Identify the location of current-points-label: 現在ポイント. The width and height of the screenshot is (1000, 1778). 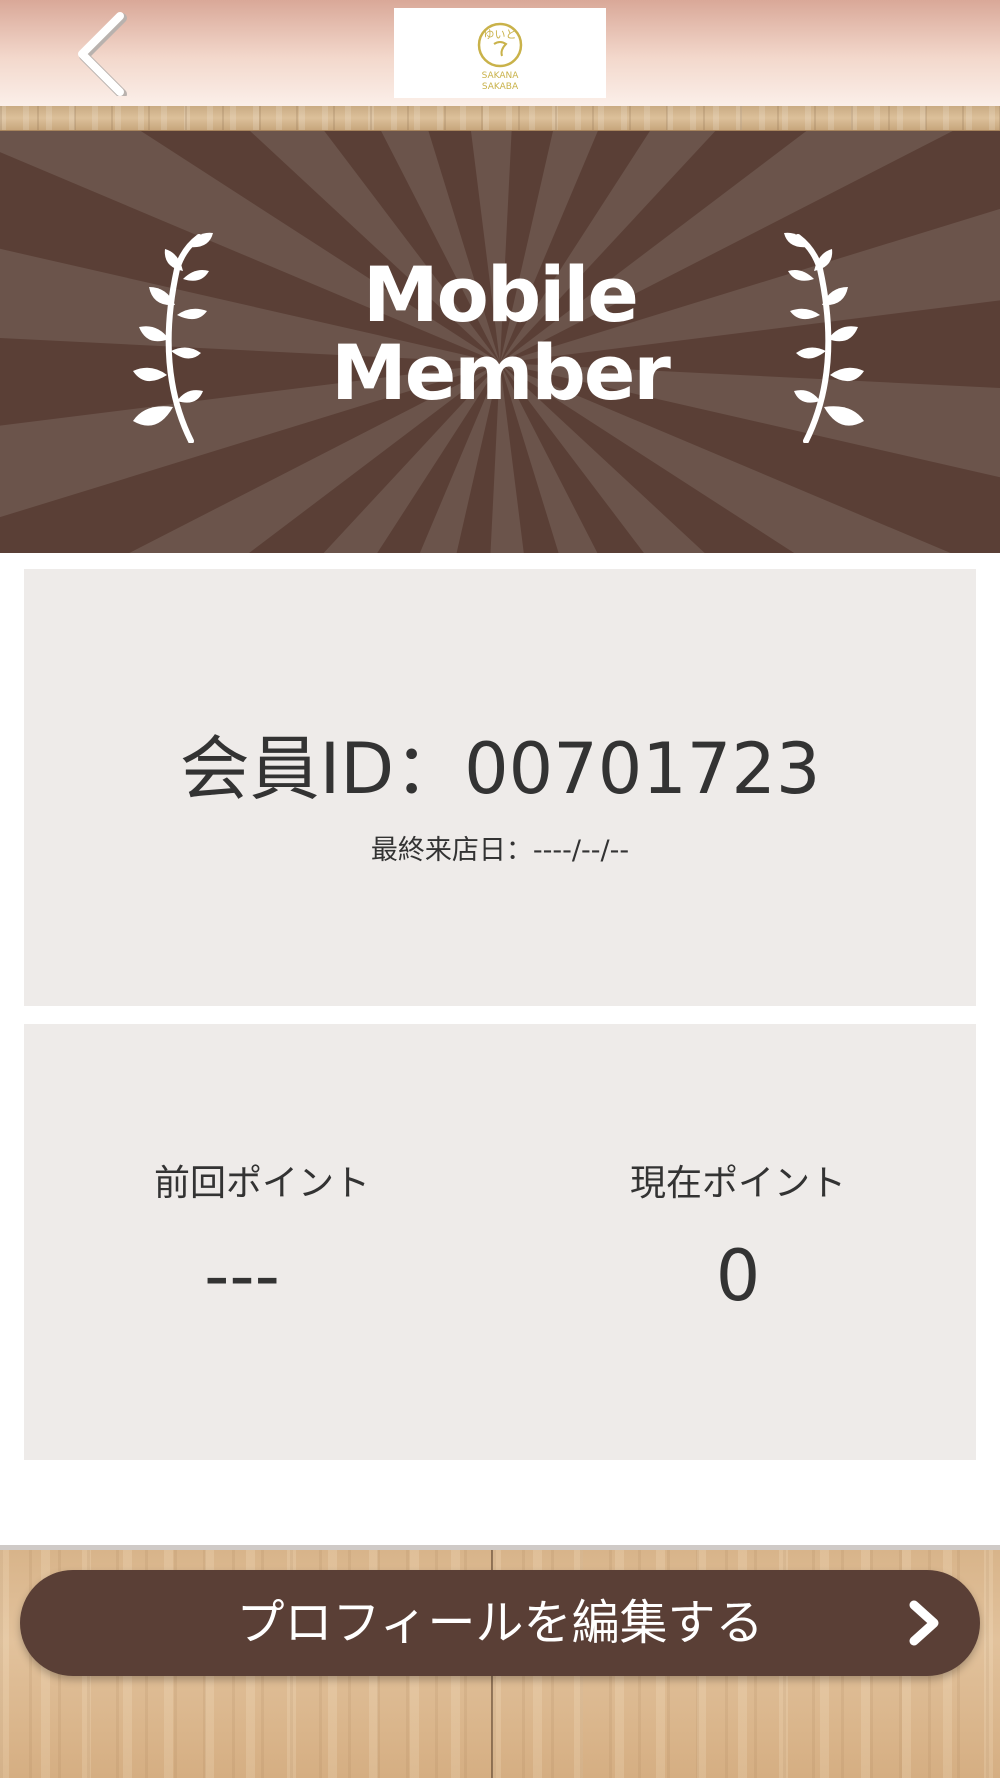
(737, 1183).